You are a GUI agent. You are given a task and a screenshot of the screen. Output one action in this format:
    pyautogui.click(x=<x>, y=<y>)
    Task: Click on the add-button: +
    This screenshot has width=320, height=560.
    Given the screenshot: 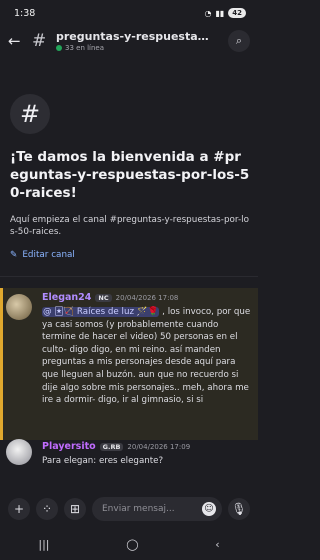 What is the action you would take?
    pyautogui.click(x=19, y=509)
    